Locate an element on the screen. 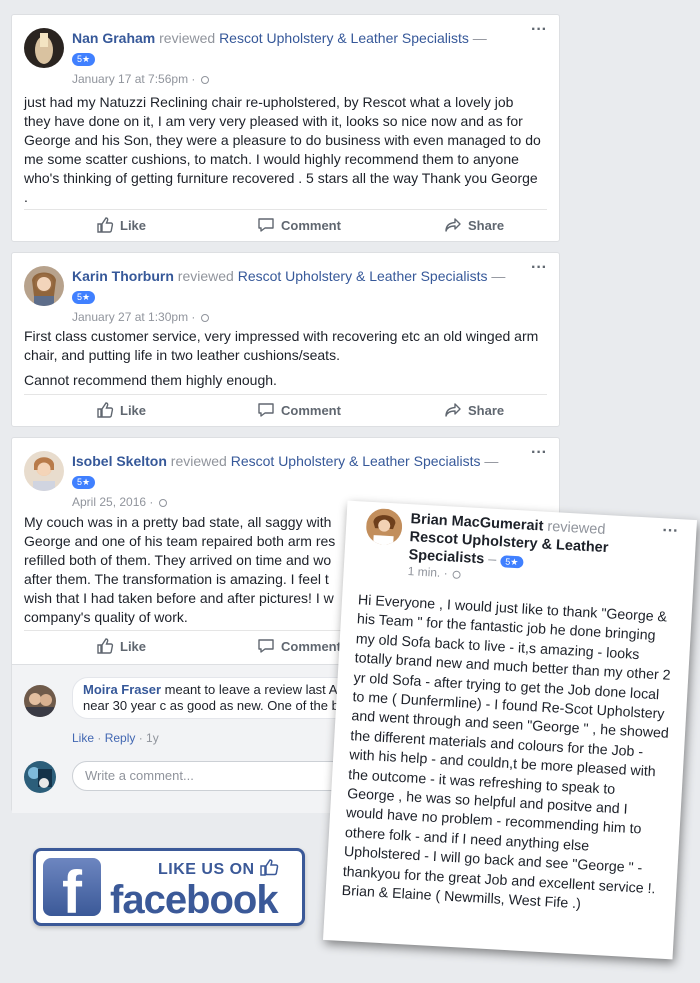 This screenshot has height=983, width=700. like-us-on-facebook-banner: f LIKE US ON facebook is located at coordinates (169, 887).